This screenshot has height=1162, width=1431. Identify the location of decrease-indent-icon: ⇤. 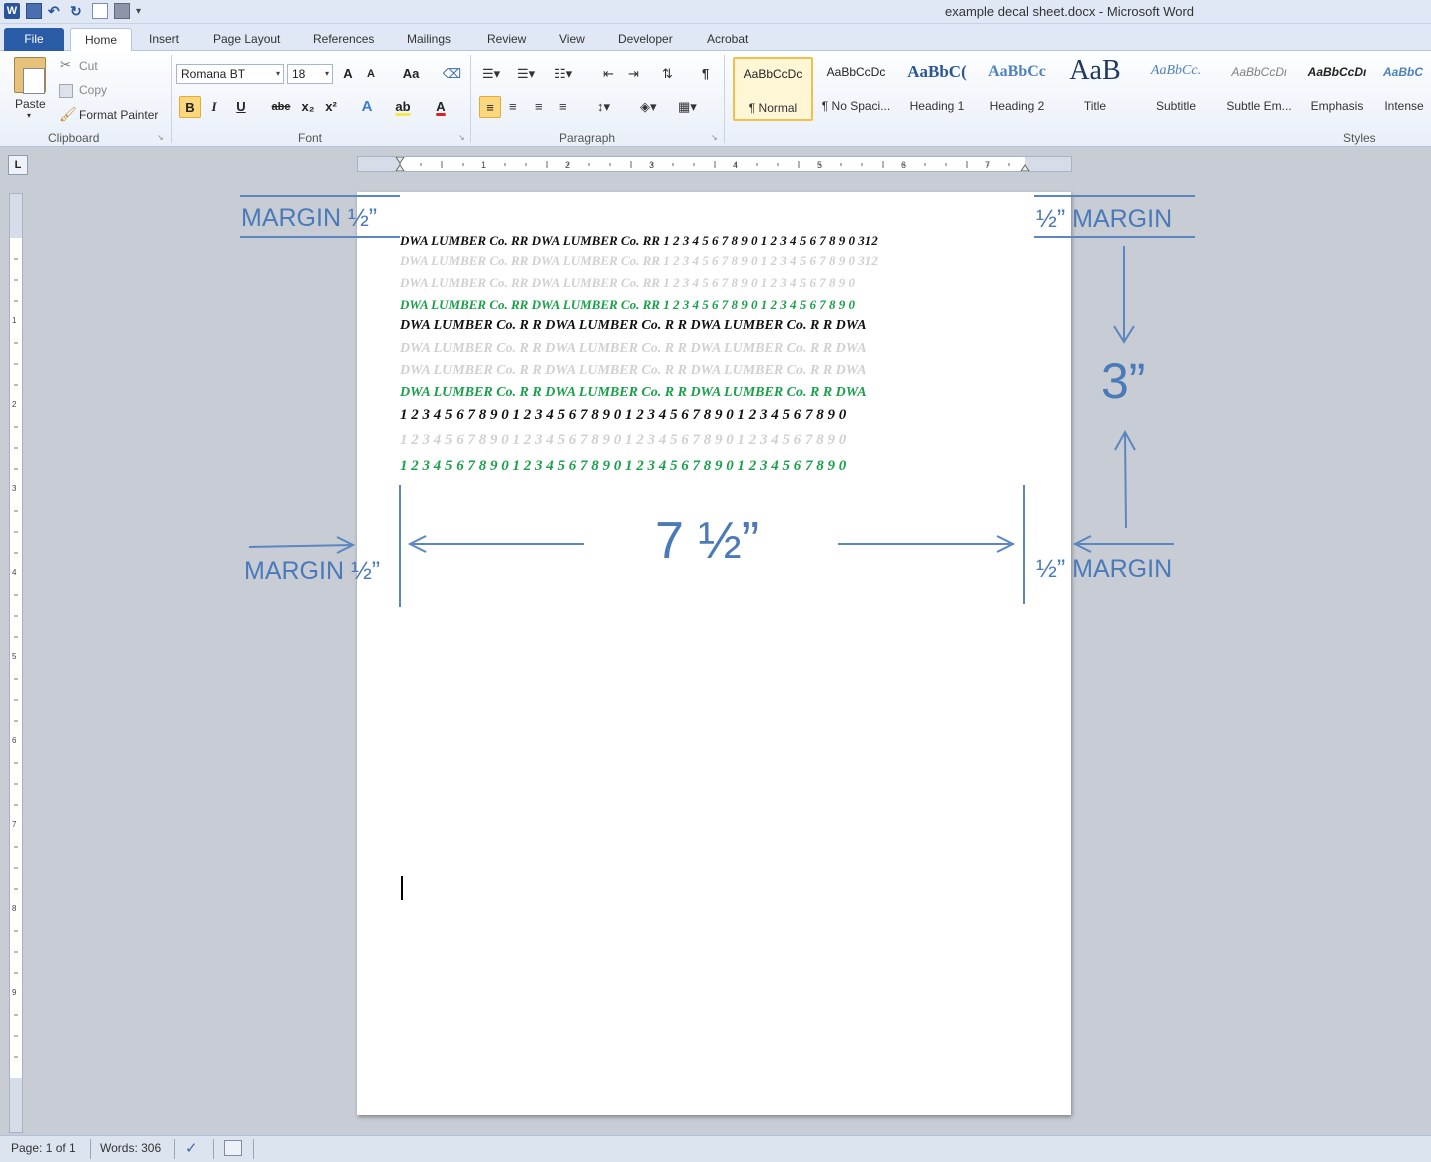
(608, 74).